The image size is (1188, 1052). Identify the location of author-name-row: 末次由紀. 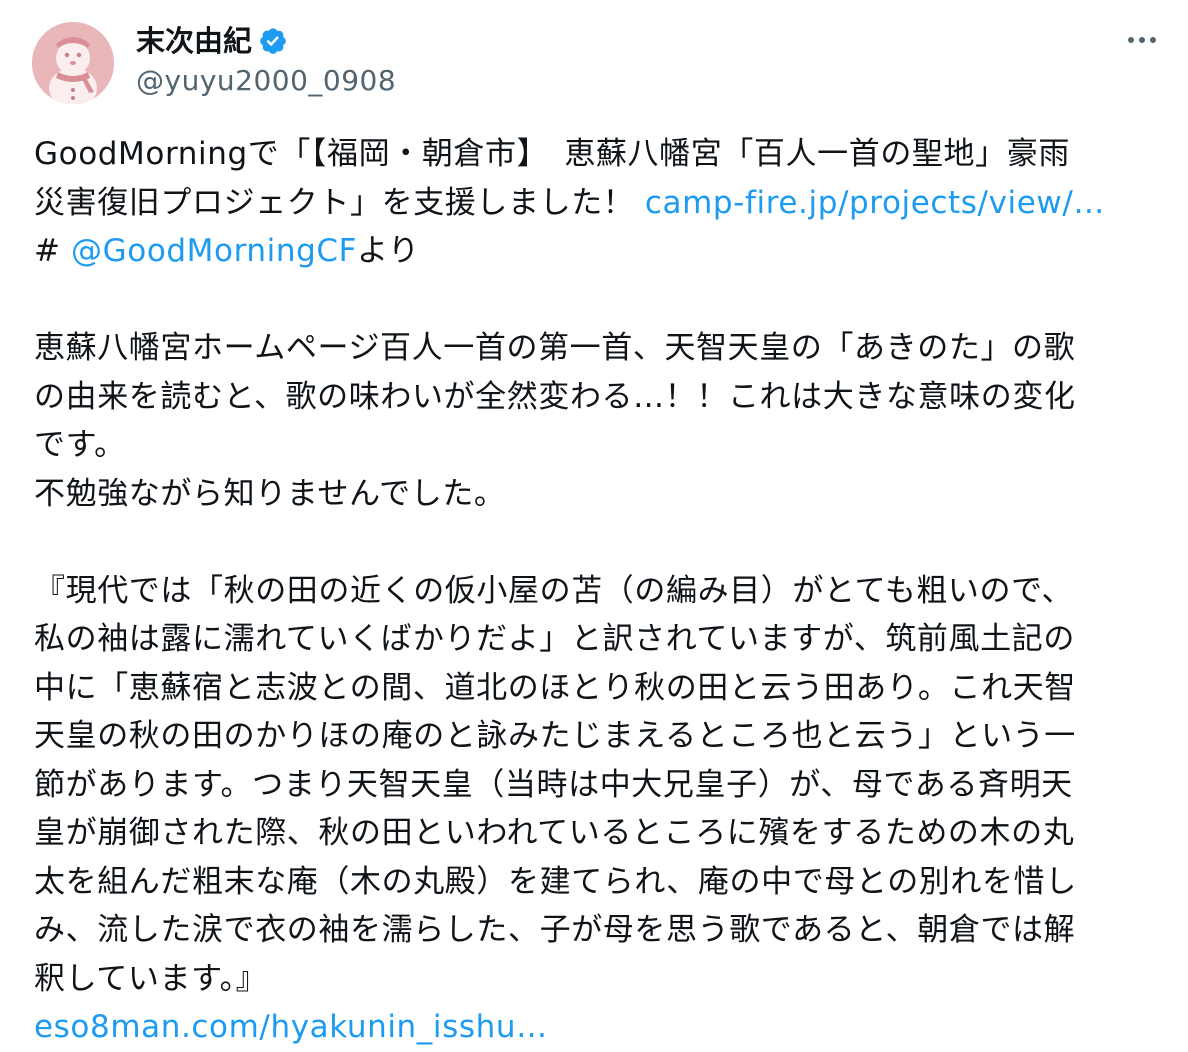
(212, 41).